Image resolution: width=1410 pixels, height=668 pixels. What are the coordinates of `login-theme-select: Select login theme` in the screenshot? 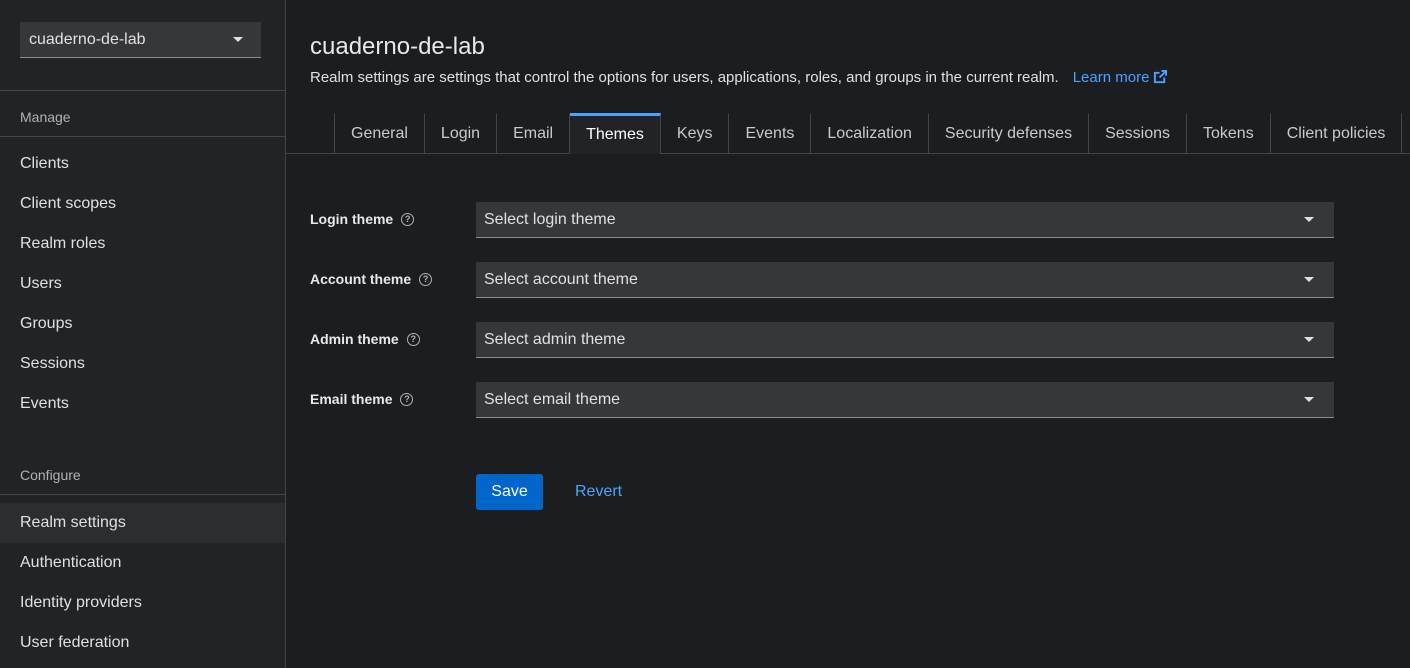 It's located at (905, 220).